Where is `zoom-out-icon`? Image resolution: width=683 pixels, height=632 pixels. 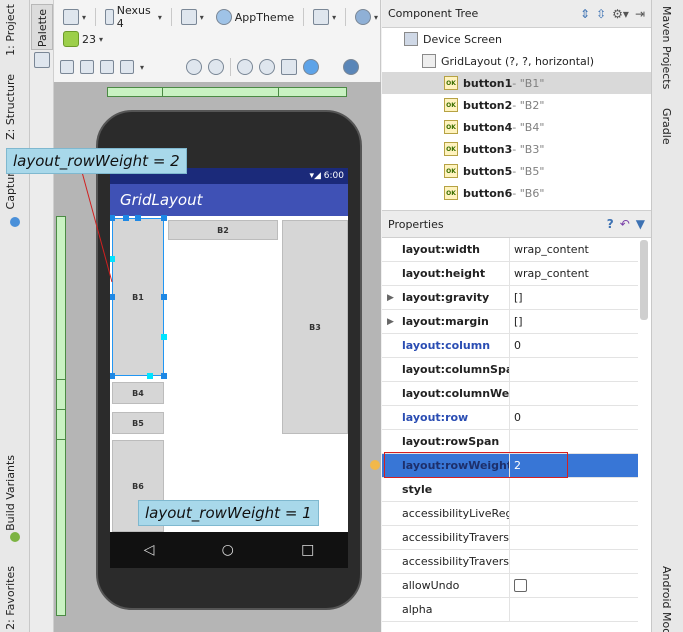
zoom-out-icon is located at coordinates (267, 67).